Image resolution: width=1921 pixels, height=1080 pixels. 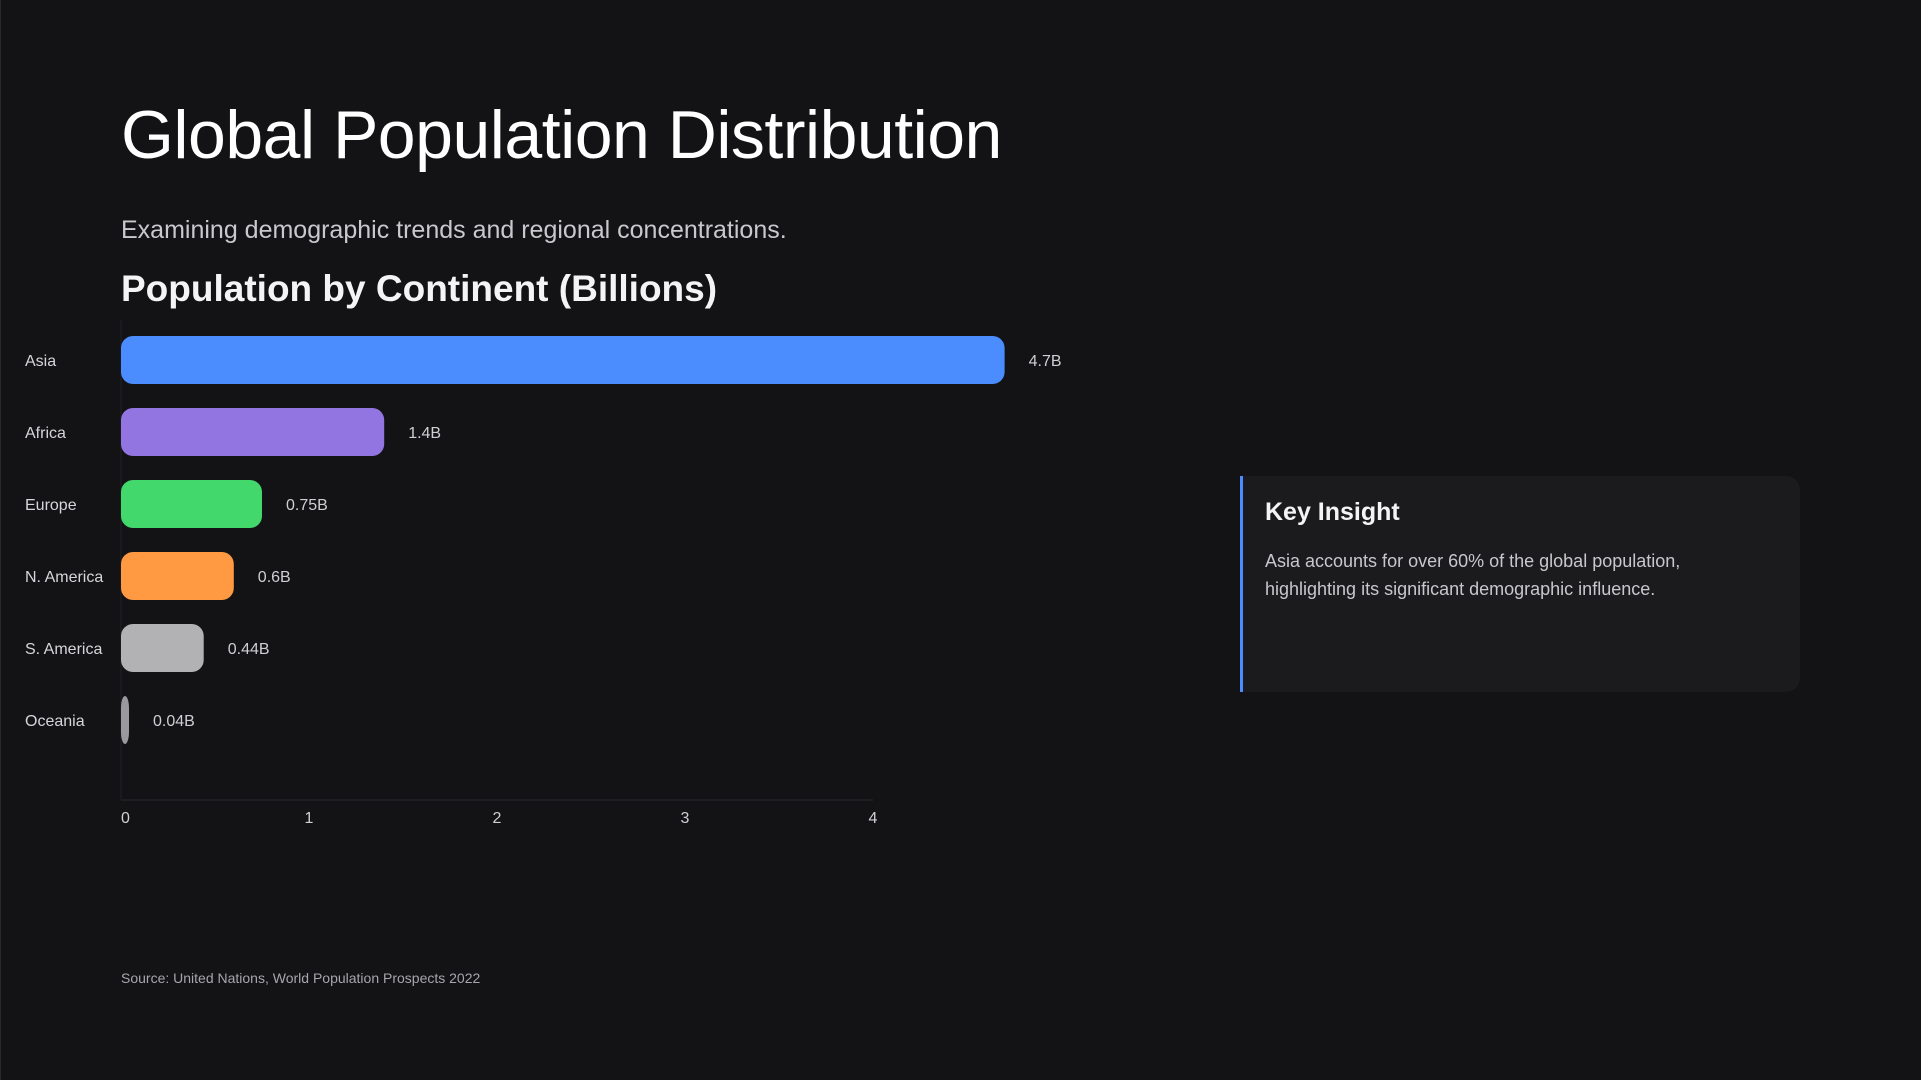 I want to click on bar-n-america, so click(x=177, y=576).